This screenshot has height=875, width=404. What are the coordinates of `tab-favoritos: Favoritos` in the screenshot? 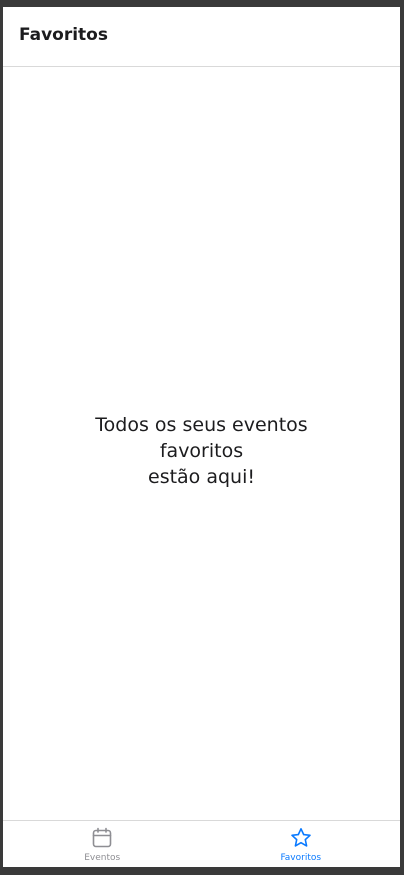 It's located at (301, 844).